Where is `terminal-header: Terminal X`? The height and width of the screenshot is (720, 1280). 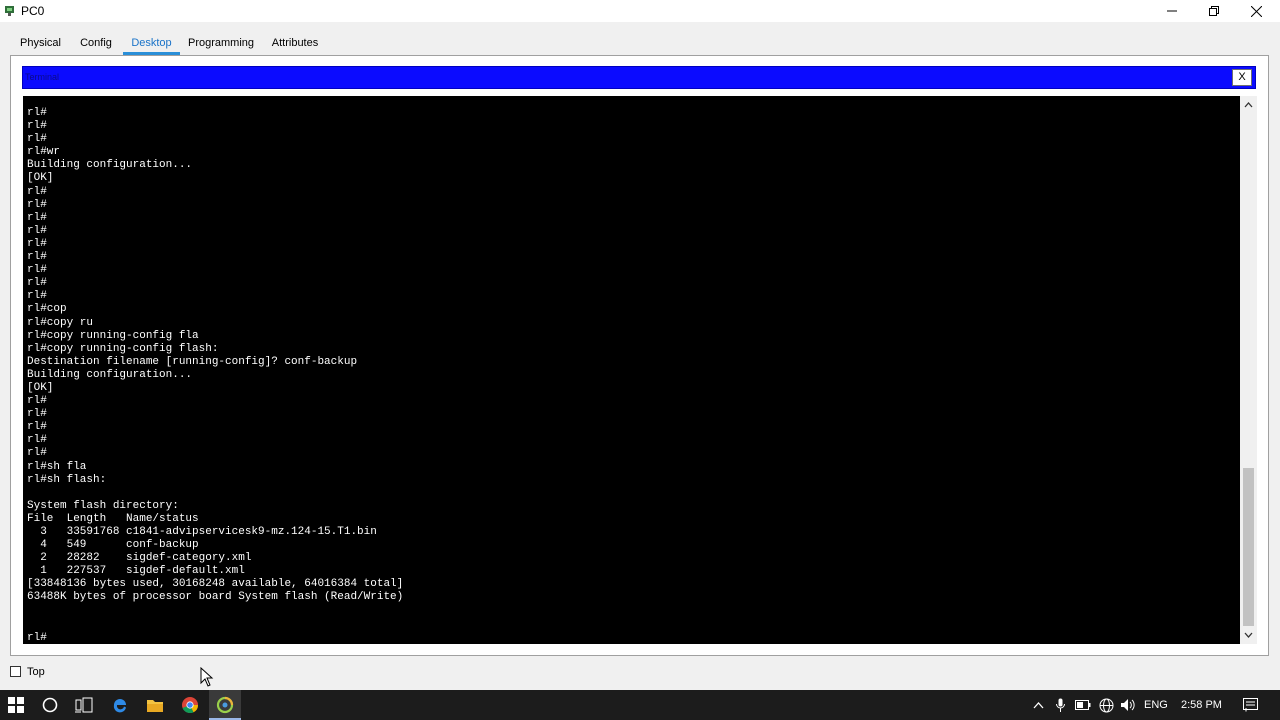 terminal-header: Terminal X is located at coordinates (639, 77).